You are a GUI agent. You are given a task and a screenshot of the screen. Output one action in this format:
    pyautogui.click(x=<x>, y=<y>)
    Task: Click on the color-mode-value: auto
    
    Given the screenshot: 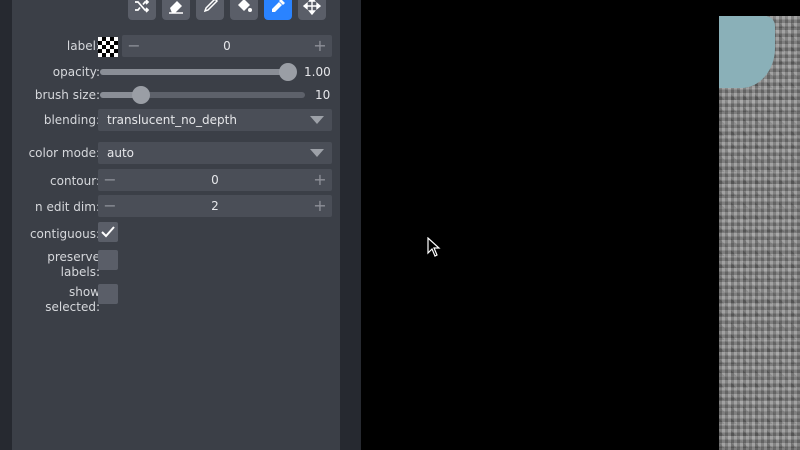 What is the action you would take?
    pyautogui.click(x=121, y=153)
    